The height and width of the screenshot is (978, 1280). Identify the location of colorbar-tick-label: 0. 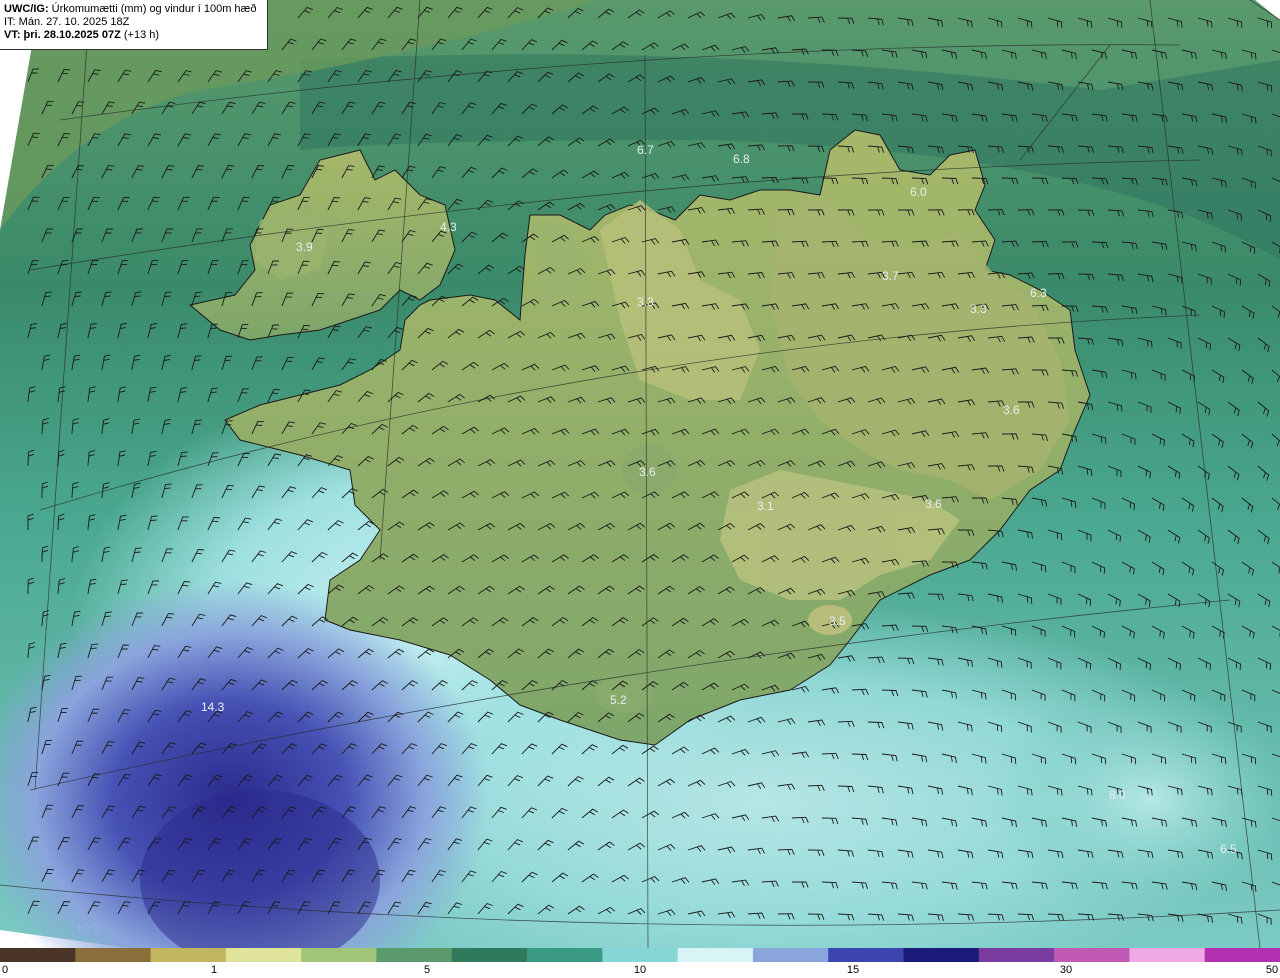
(5, 970).